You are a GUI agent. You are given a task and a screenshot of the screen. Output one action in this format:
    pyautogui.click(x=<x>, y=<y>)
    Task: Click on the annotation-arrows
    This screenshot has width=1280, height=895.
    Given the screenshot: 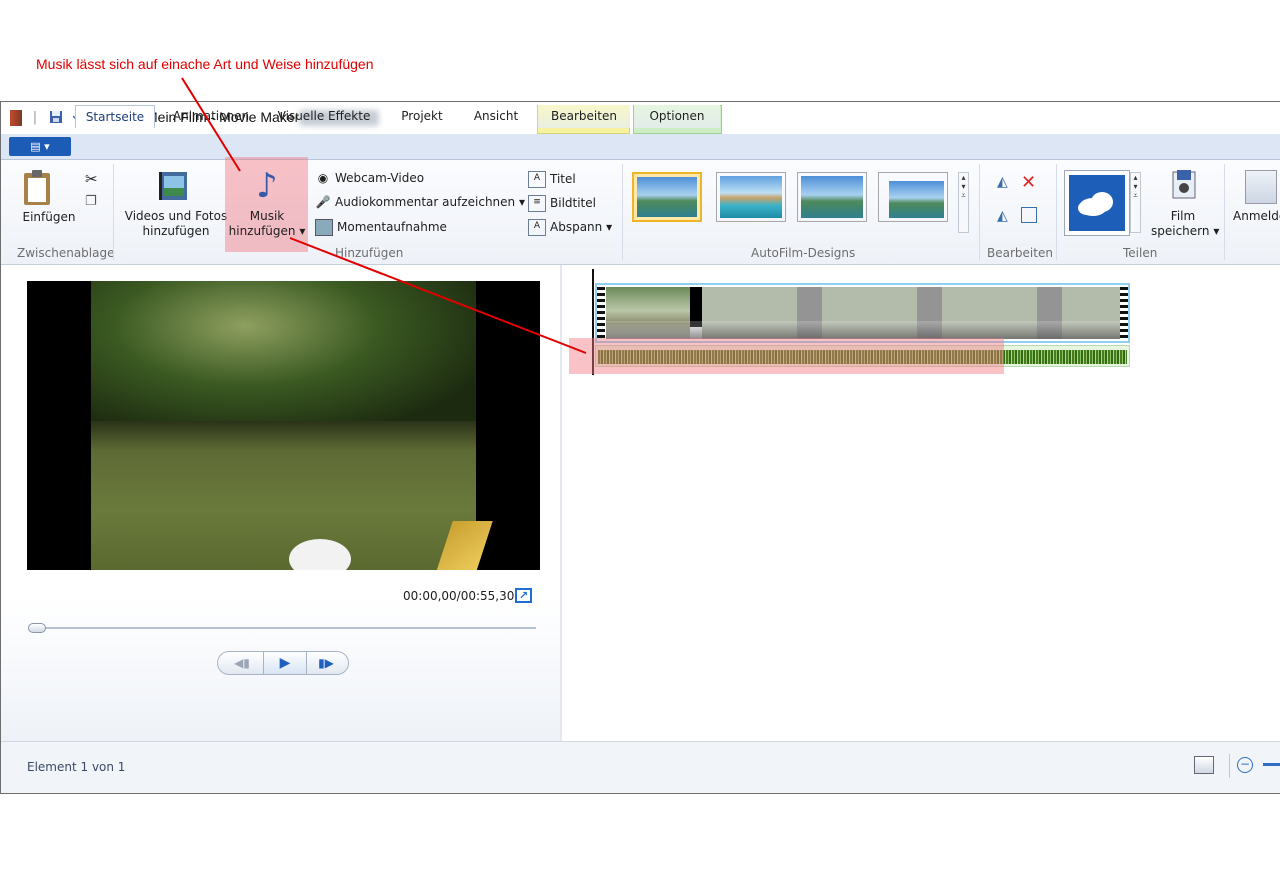 What is the action you would take?
    pyautogui.click(x=384, y=215)
    